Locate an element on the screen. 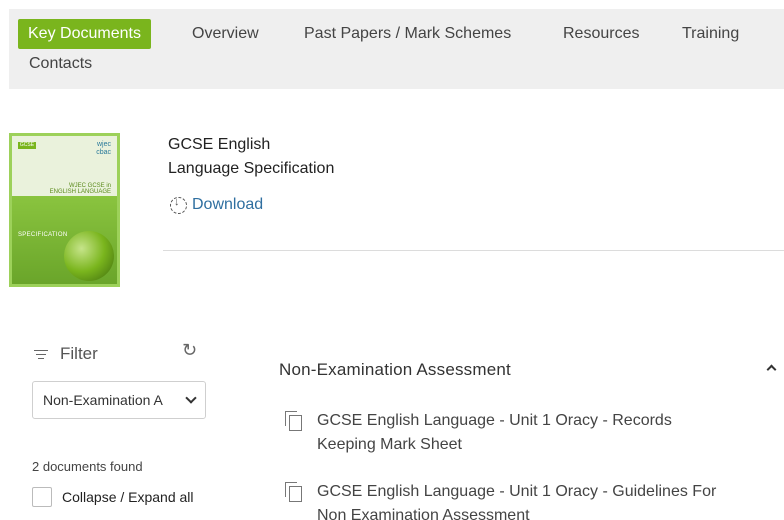  filter-select-value: Non-Examination A is located at coordinates (103, 400).